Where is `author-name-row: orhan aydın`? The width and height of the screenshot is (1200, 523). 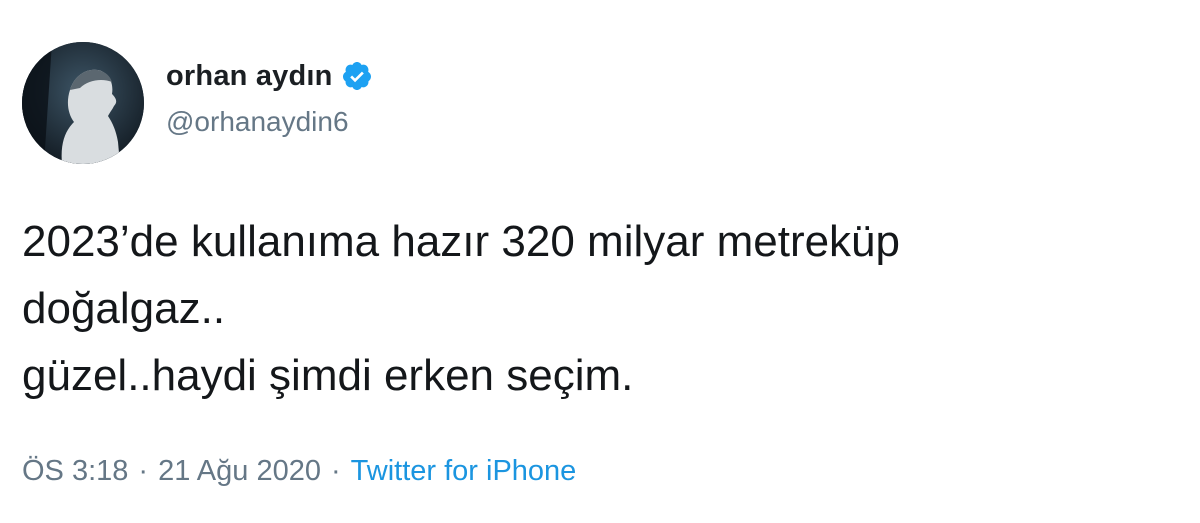 author-name-row: orhan aydın is located at coordinates (269, 76).